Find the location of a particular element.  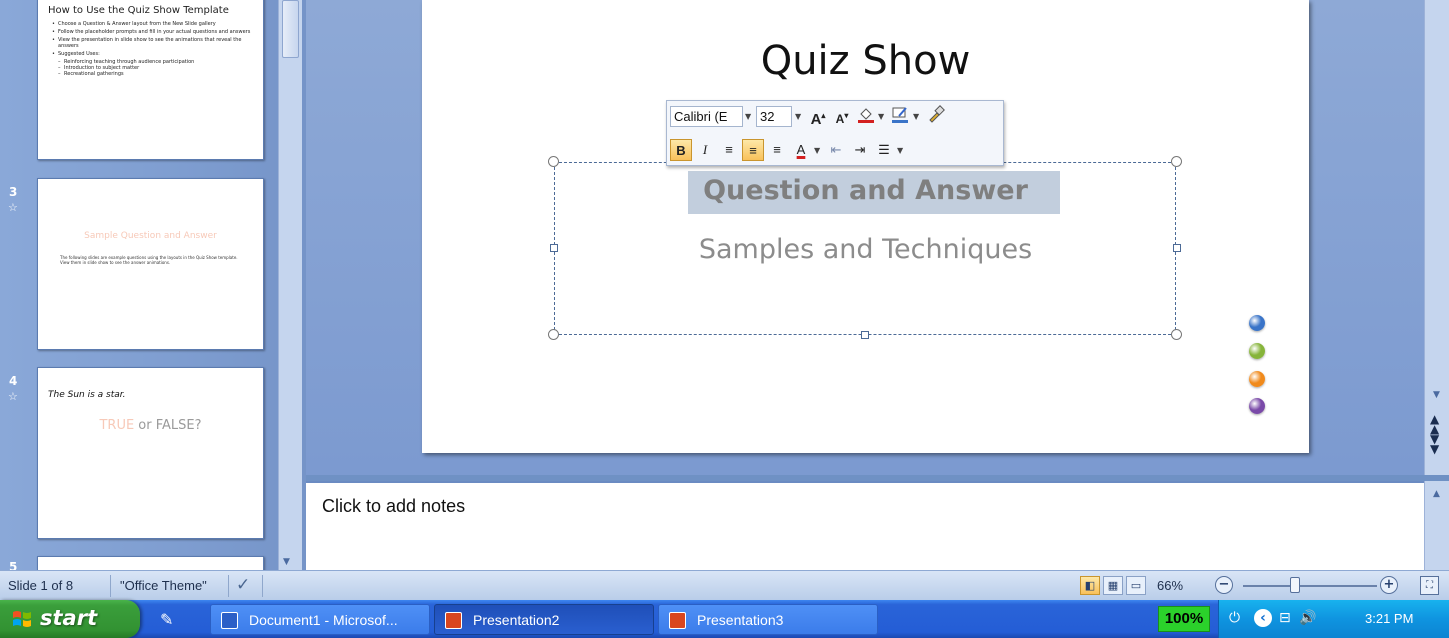

answer-true: TRUE is located at coordinates (117, 425).